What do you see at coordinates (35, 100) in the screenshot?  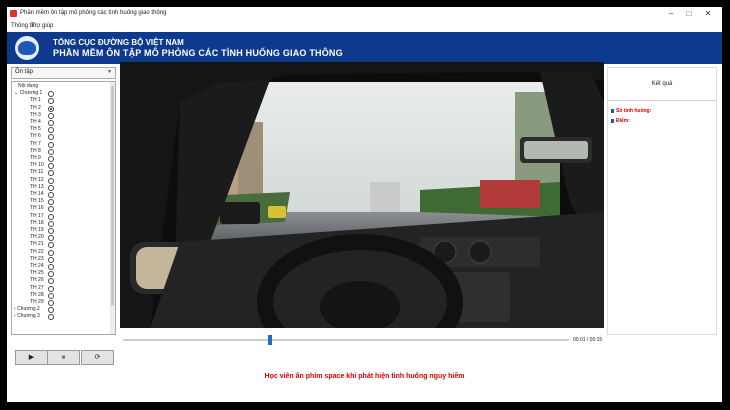 I see `tree-item: TH 1` at bounding box center [35, 100].